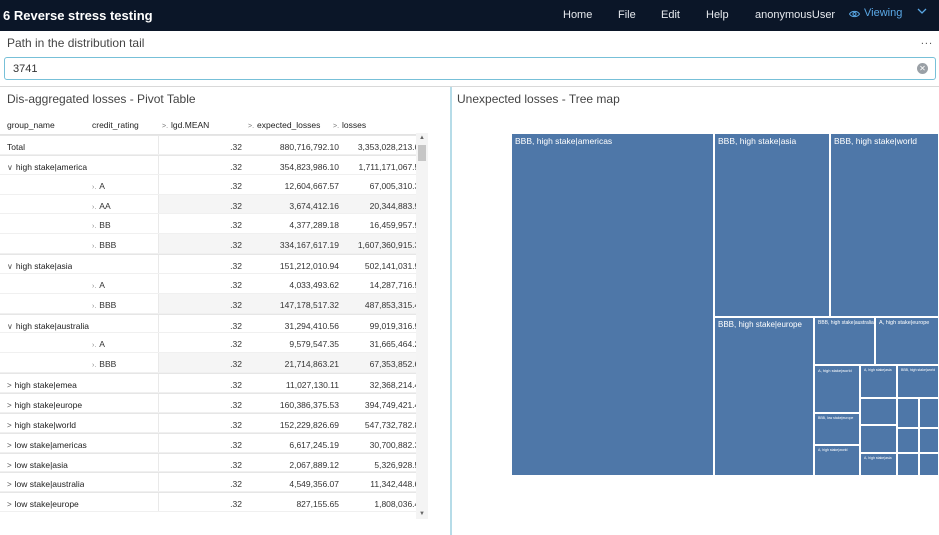 The height and width of the screenshot is (535, 939). Describe the element at coordinates (31, 125) in the screenshot. I see `header-group-name: group_name` at that location.